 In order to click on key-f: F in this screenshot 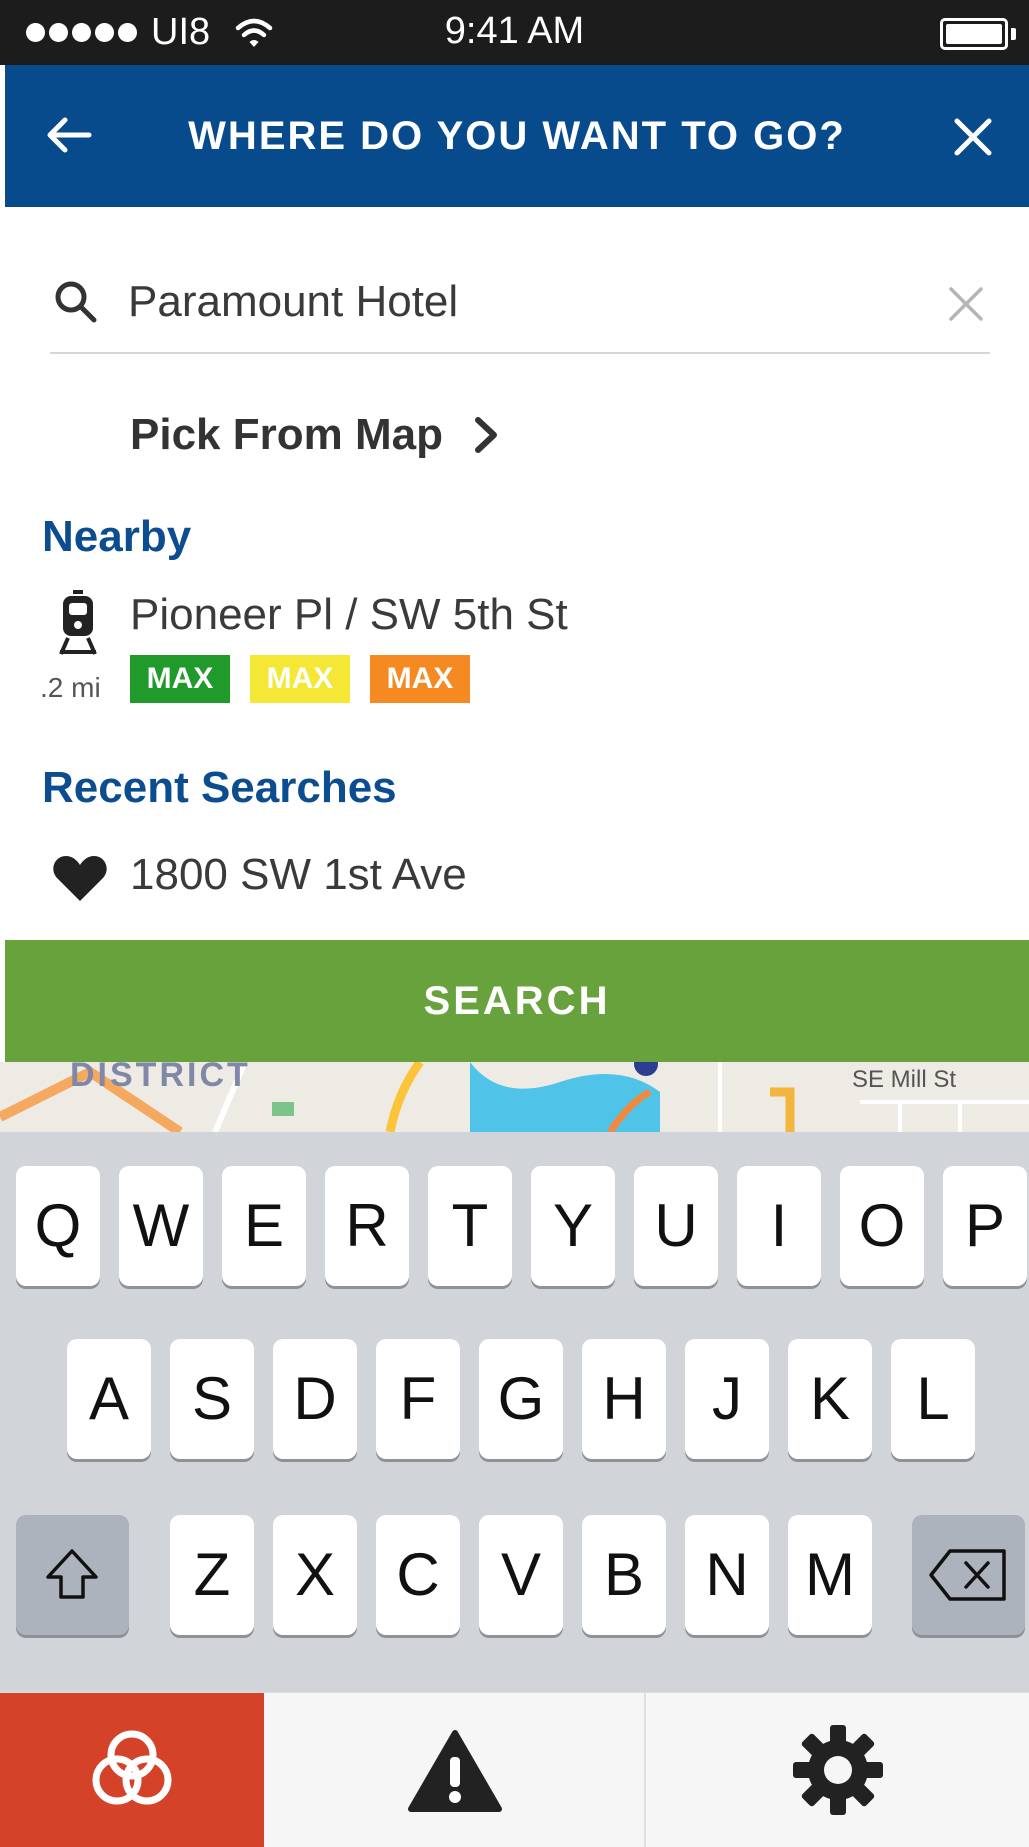, I will do `click(418, 1399)`.